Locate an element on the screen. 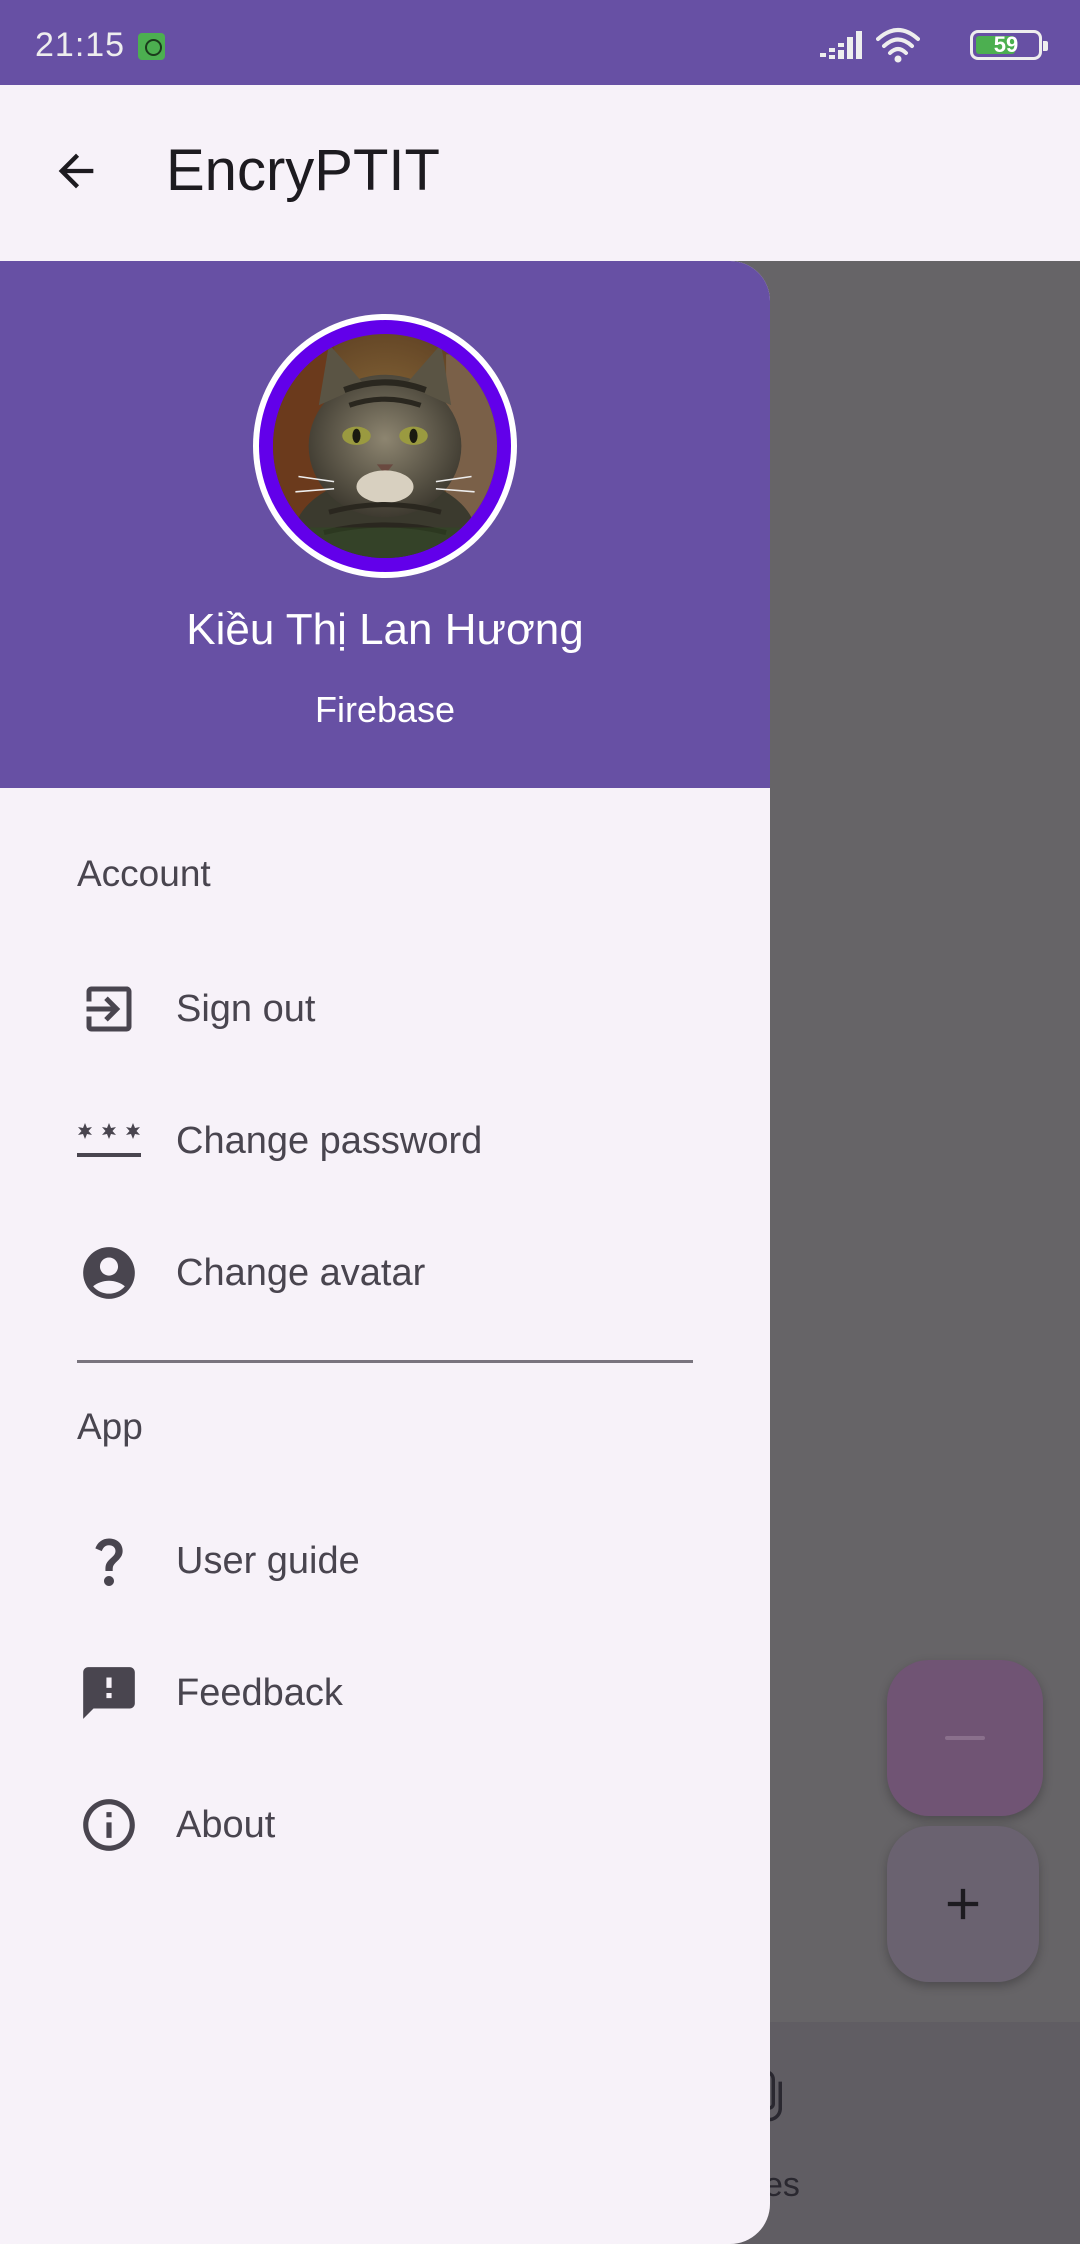 The image size is (1080, 2244). status-icons: 59 is located at coordinates (915, 45).